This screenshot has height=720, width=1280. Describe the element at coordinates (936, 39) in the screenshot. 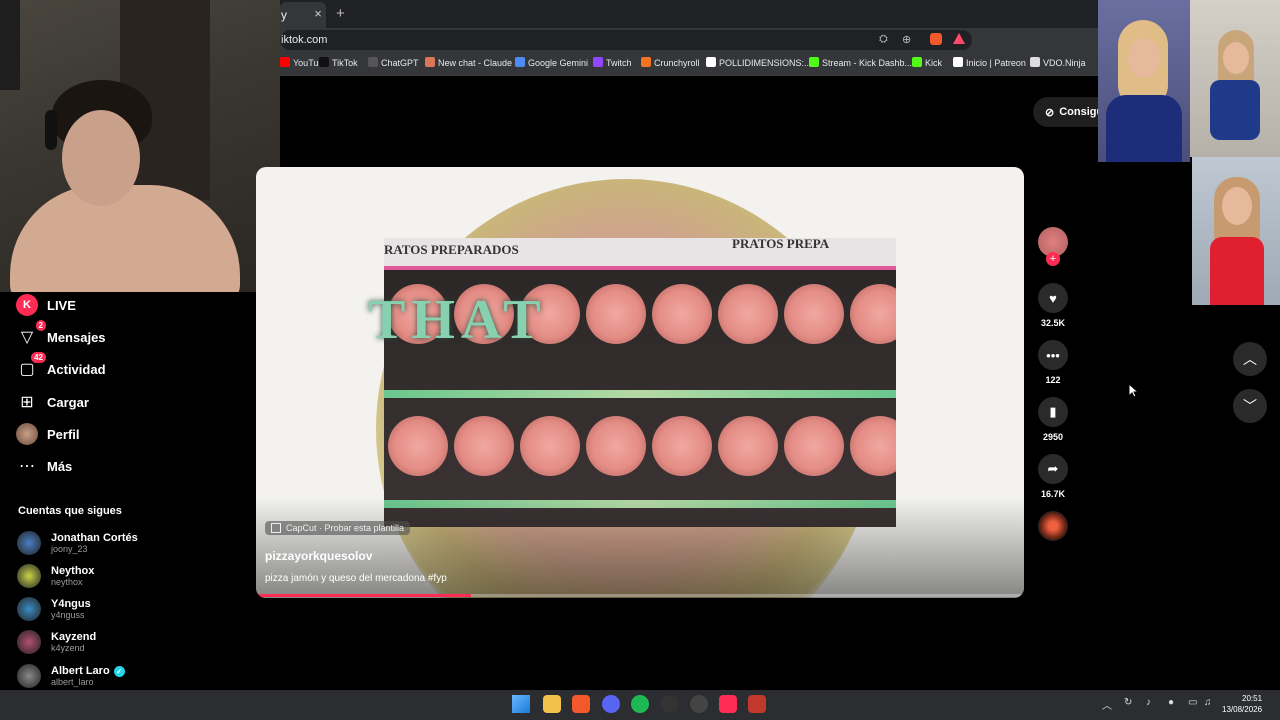

I see `brave-shield-icon` at that location.